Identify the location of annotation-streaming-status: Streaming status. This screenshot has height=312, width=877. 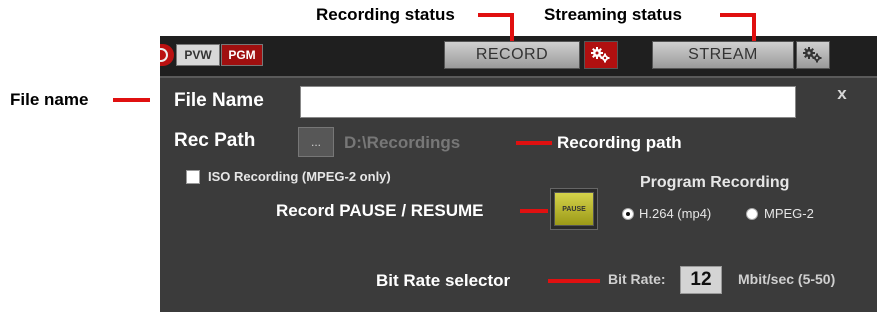
(613, 14).